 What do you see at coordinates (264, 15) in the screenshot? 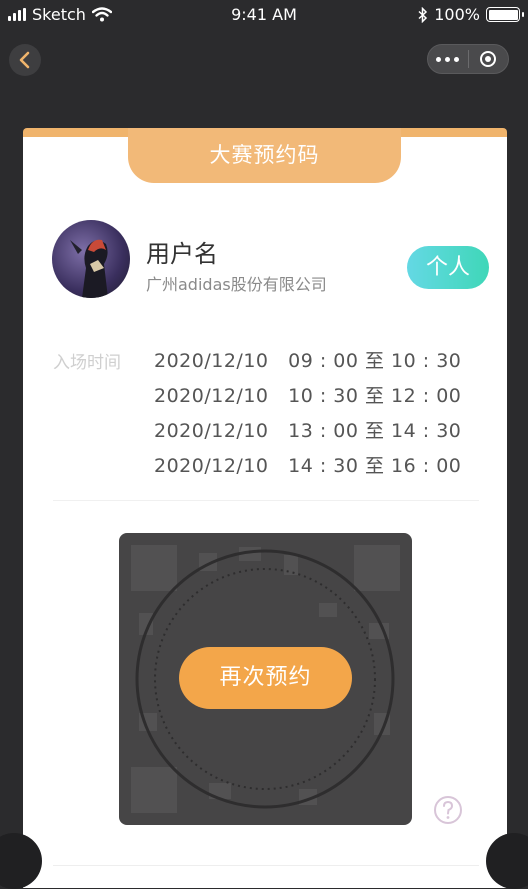
I see `status-bar: Sketch 9:41 AM 100%` at bounding box center [264, 15].